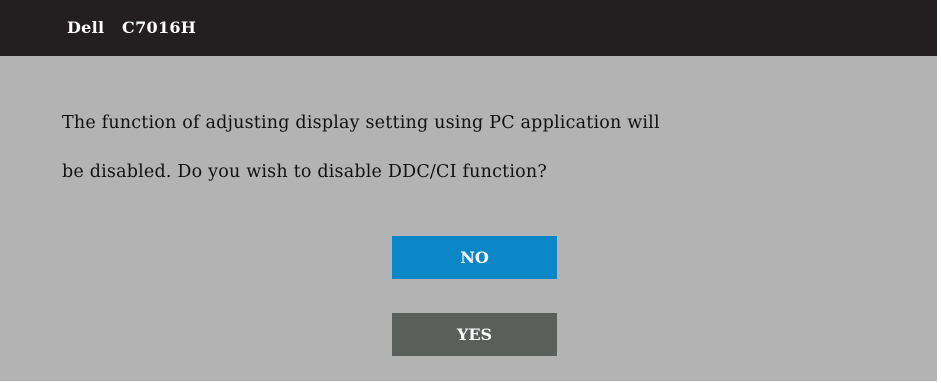  I want to click on yes-button: YES, so click(474, 334).